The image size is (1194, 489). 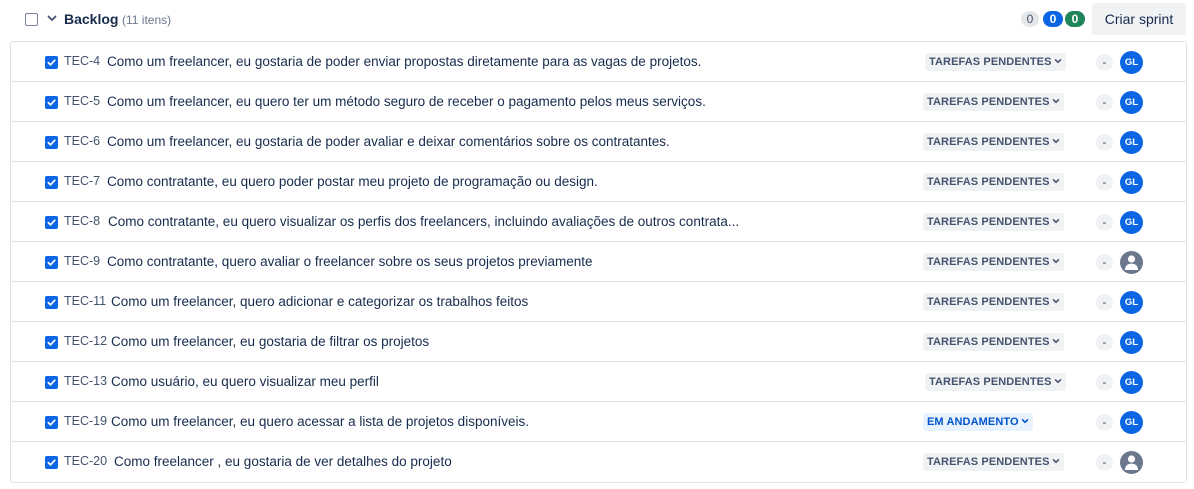 What do you see at coordinates (82, 141) in the screenshot?
I see `issue-key: TEC-6` at bounding box center [82, 141].